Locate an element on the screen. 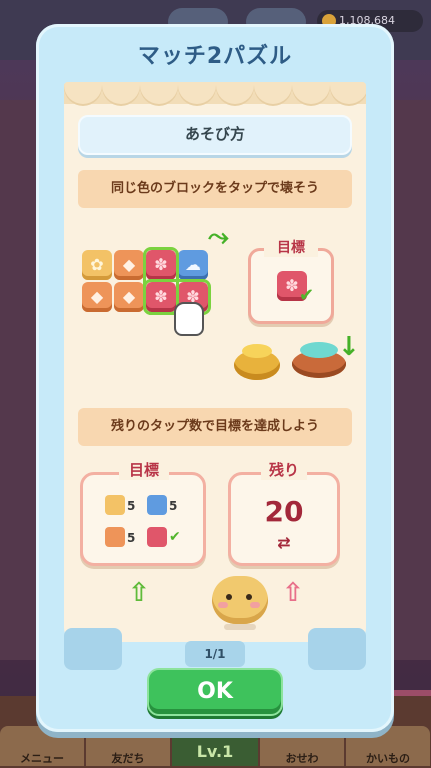  how-to-play-header: あそび方 is located at coordinates (215, 135).